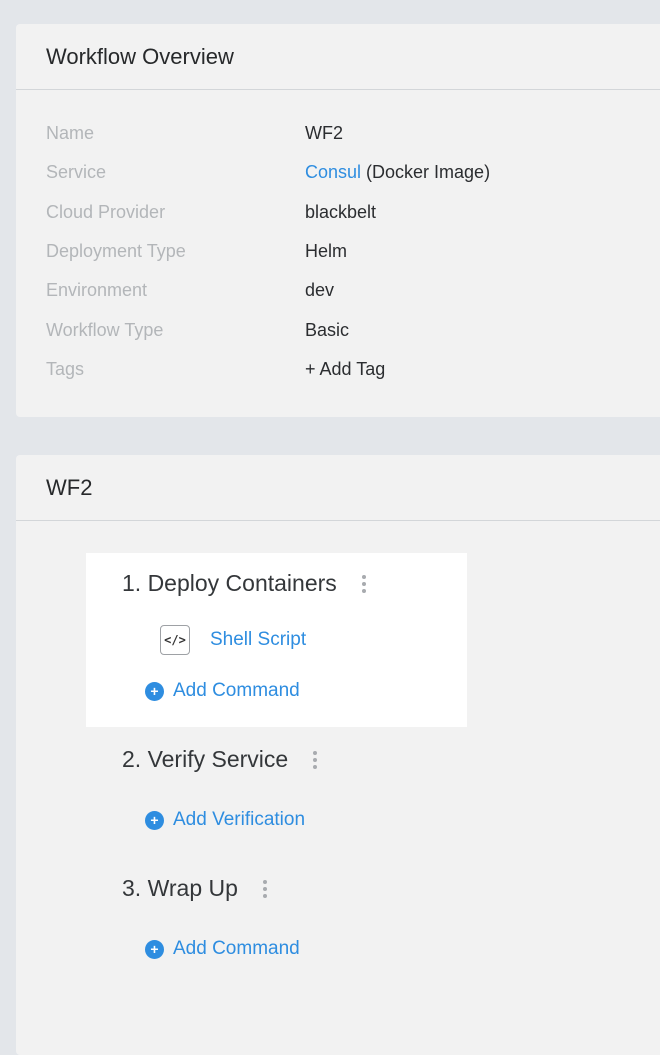 This screenshot has width=660, height=1055. I want to click on add-verification-label: Add Verification, so click(239, 819).